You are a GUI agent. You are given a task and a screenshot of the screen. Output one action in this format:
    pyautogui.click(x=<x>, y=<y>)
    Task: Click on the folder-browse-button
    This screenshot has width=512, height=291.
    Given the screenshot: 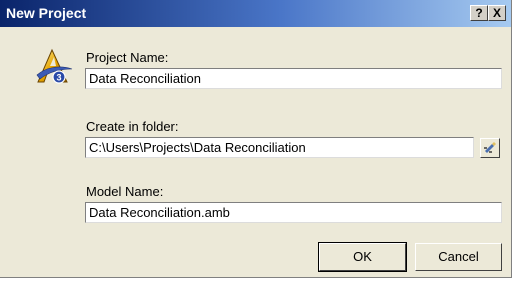 What is the action you would take?
    pyautogui.click(x=490, y=148)
    